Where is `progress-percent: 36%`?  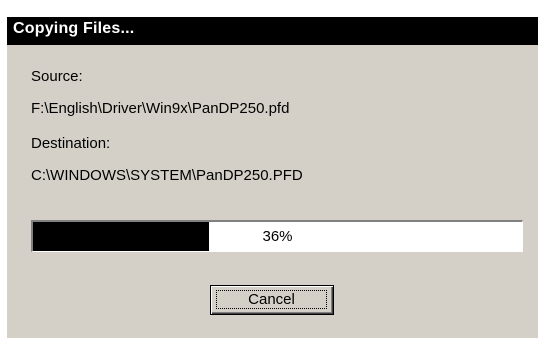
progress-percent: 36% is located at coordinates (277, 236).